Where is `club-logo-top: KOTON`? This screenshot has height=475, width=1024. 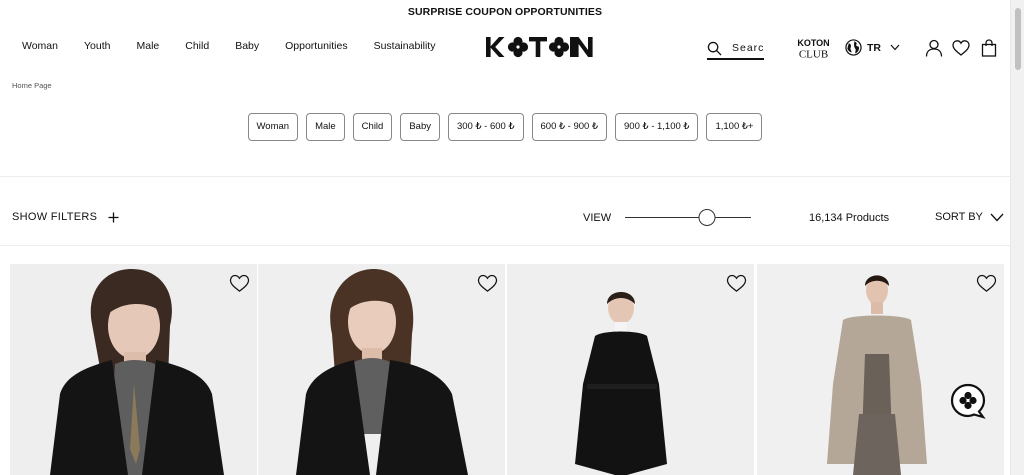 club-logo-top: KOTON is located at coordinates (813, 43).